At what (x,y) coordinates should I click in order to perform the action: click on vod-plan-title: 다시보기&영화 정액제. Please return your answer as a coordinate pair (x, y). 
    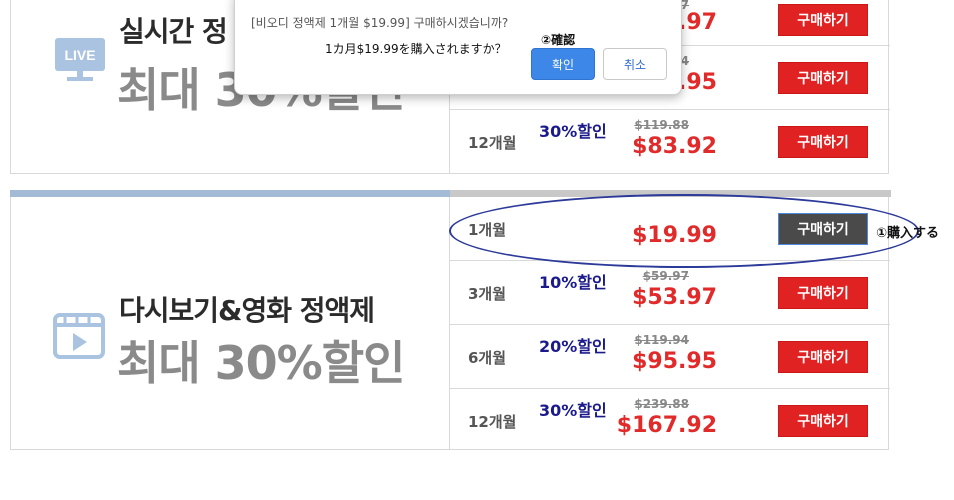
    Looking at the image, I should click on (247, 310).